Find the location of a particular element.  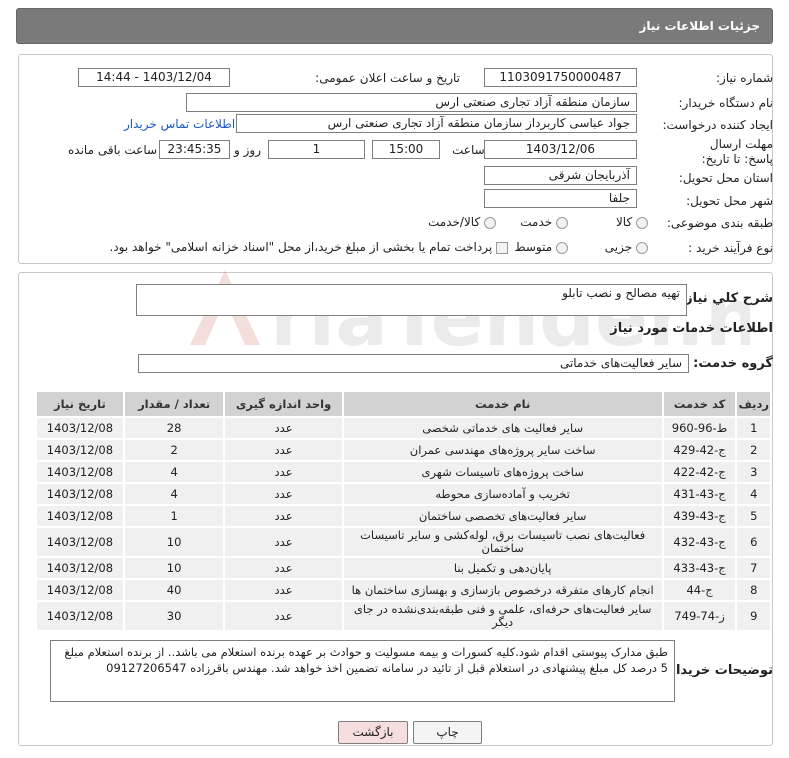

process-type-label: نوع فرآیند خرید : is located at coordinates (730, 248).